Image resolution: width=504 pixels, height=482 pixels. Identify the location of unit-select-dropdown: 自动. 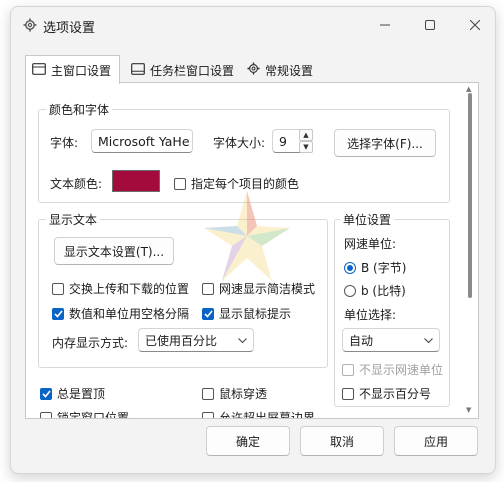
(391, 340).